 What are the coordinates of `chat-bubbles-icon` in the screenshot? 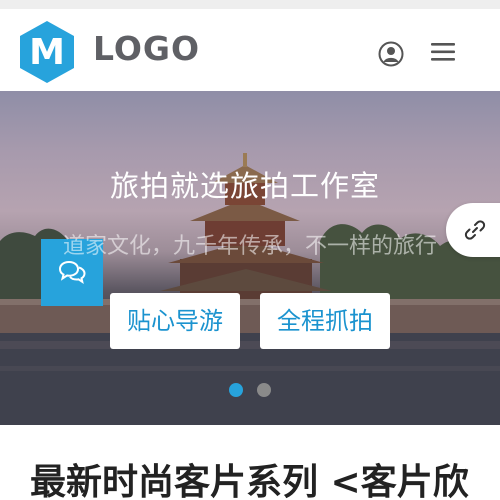 It's located at (72, 272).